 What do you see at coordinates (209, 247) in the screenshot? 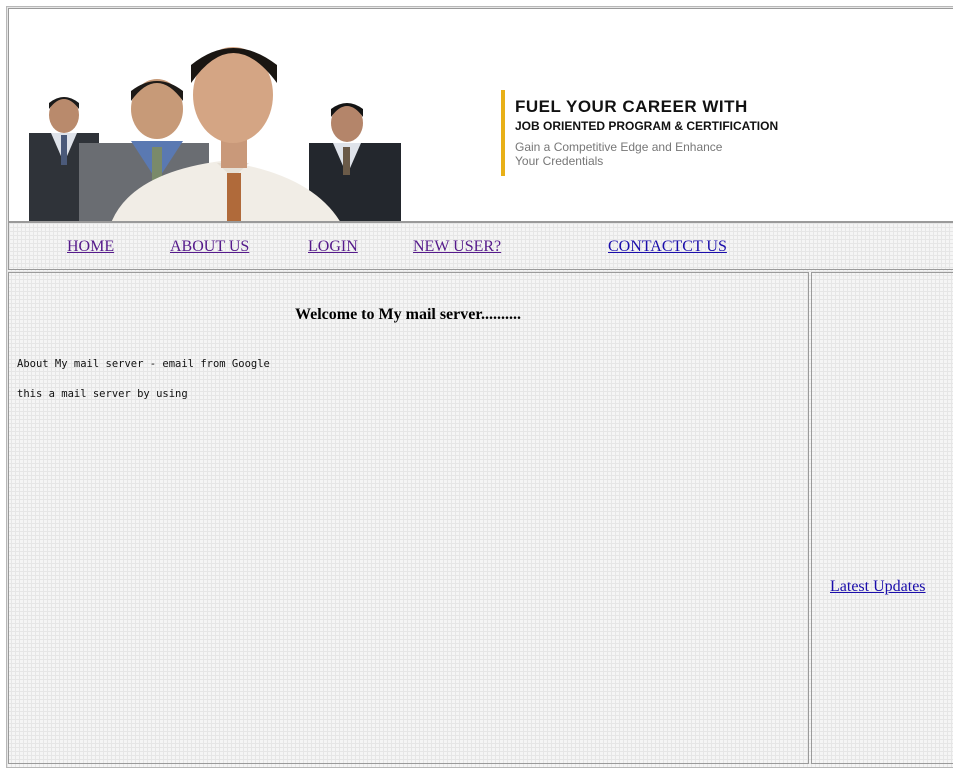
I see `nav-about-us-link: ABOUT US` at bounding box center [209, 247].